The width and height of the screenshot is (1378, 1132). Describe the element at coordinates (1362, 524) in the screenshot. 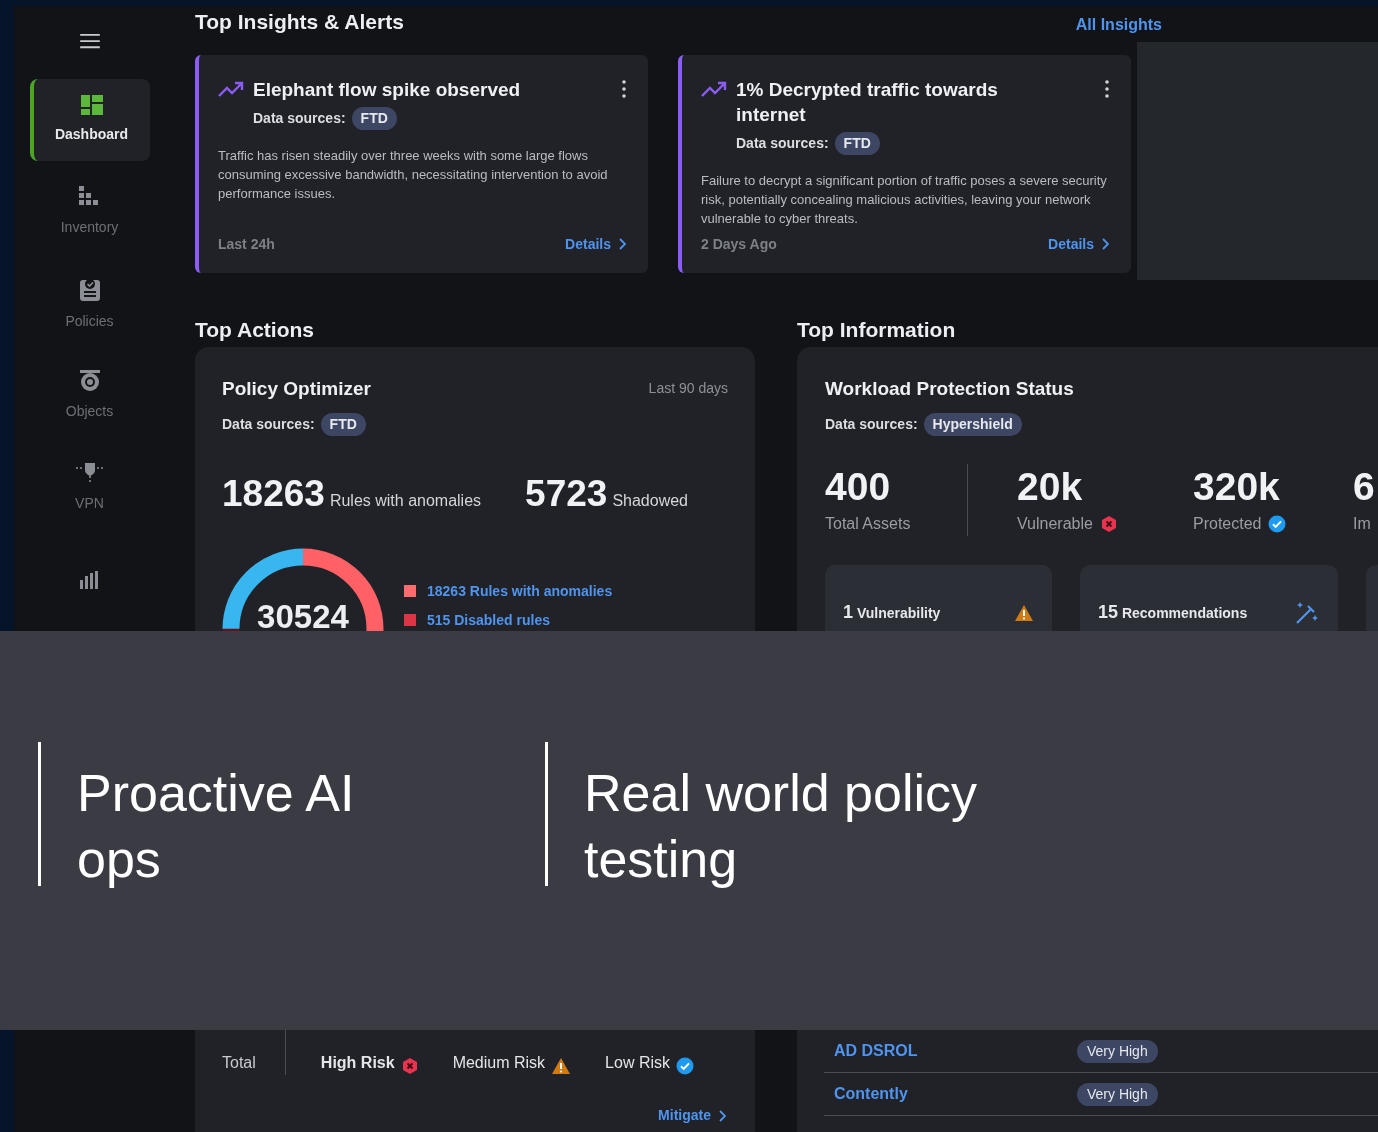

I see `stat-label: Im` at that location.